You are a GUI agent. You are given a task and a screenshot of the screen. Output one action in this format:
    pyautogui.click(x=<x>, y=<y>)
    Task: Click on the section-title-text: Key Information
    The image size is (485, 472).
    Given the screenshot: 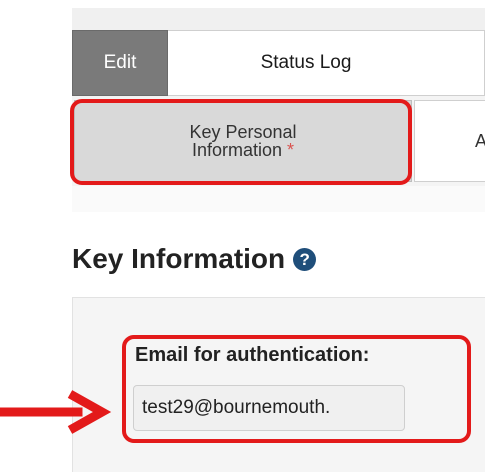 What is the action you would take?
    pyautogui.click(x=179, y=258)
    